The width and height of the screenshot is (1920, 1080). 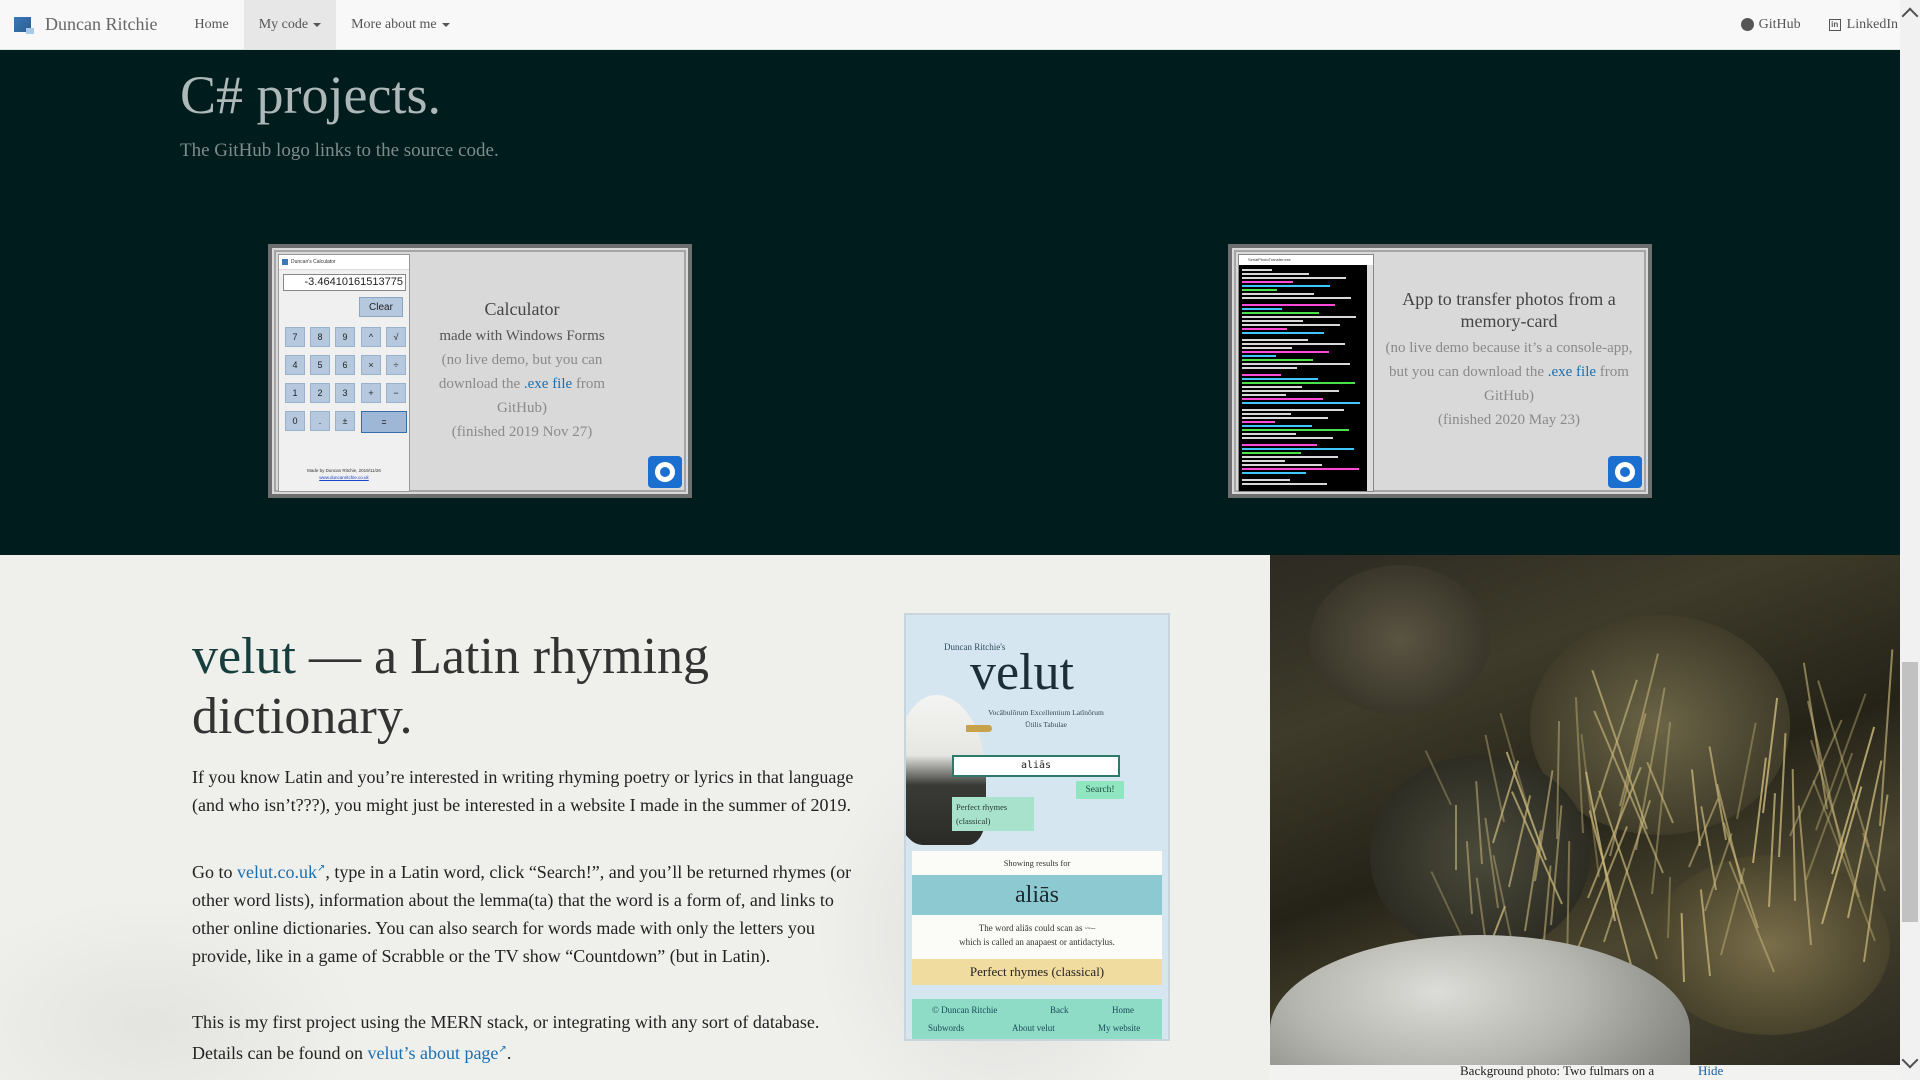 What do you see at coordinates (277, 872) in the screenshot?
I see `velut-site-link: velut.co.uk` at bounding box center [277, 872].